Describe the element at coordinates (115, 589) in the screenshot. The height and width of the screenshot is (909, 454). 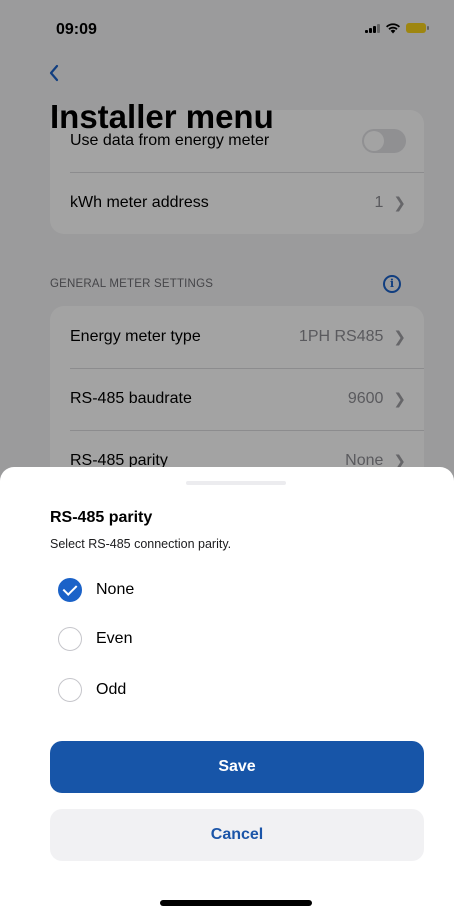
I see `option-label: None` at that location.